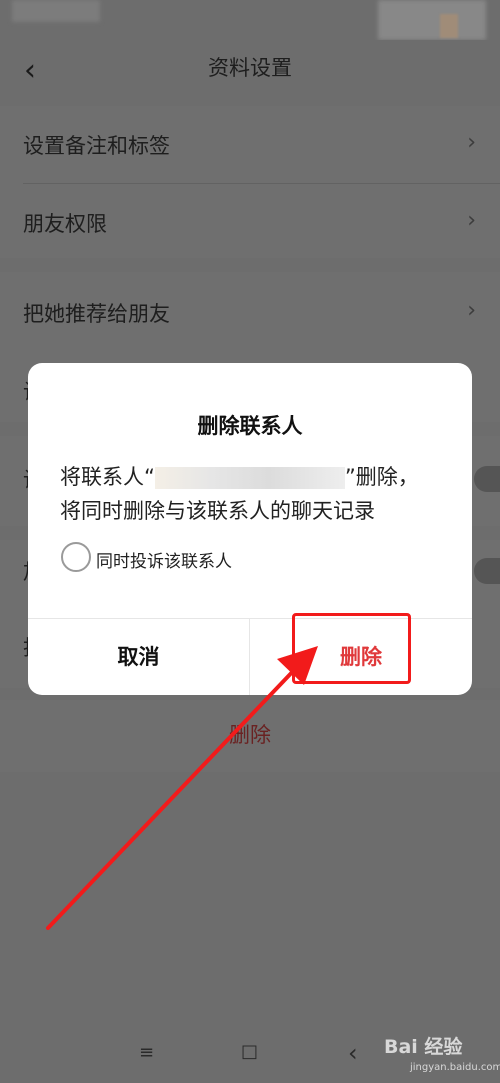 This screenshot has height=1083, width=500. Describe the element at coordinates (96, 314) in the screenshot. I see `setting-label: 把她推荐给朋友` at that location.